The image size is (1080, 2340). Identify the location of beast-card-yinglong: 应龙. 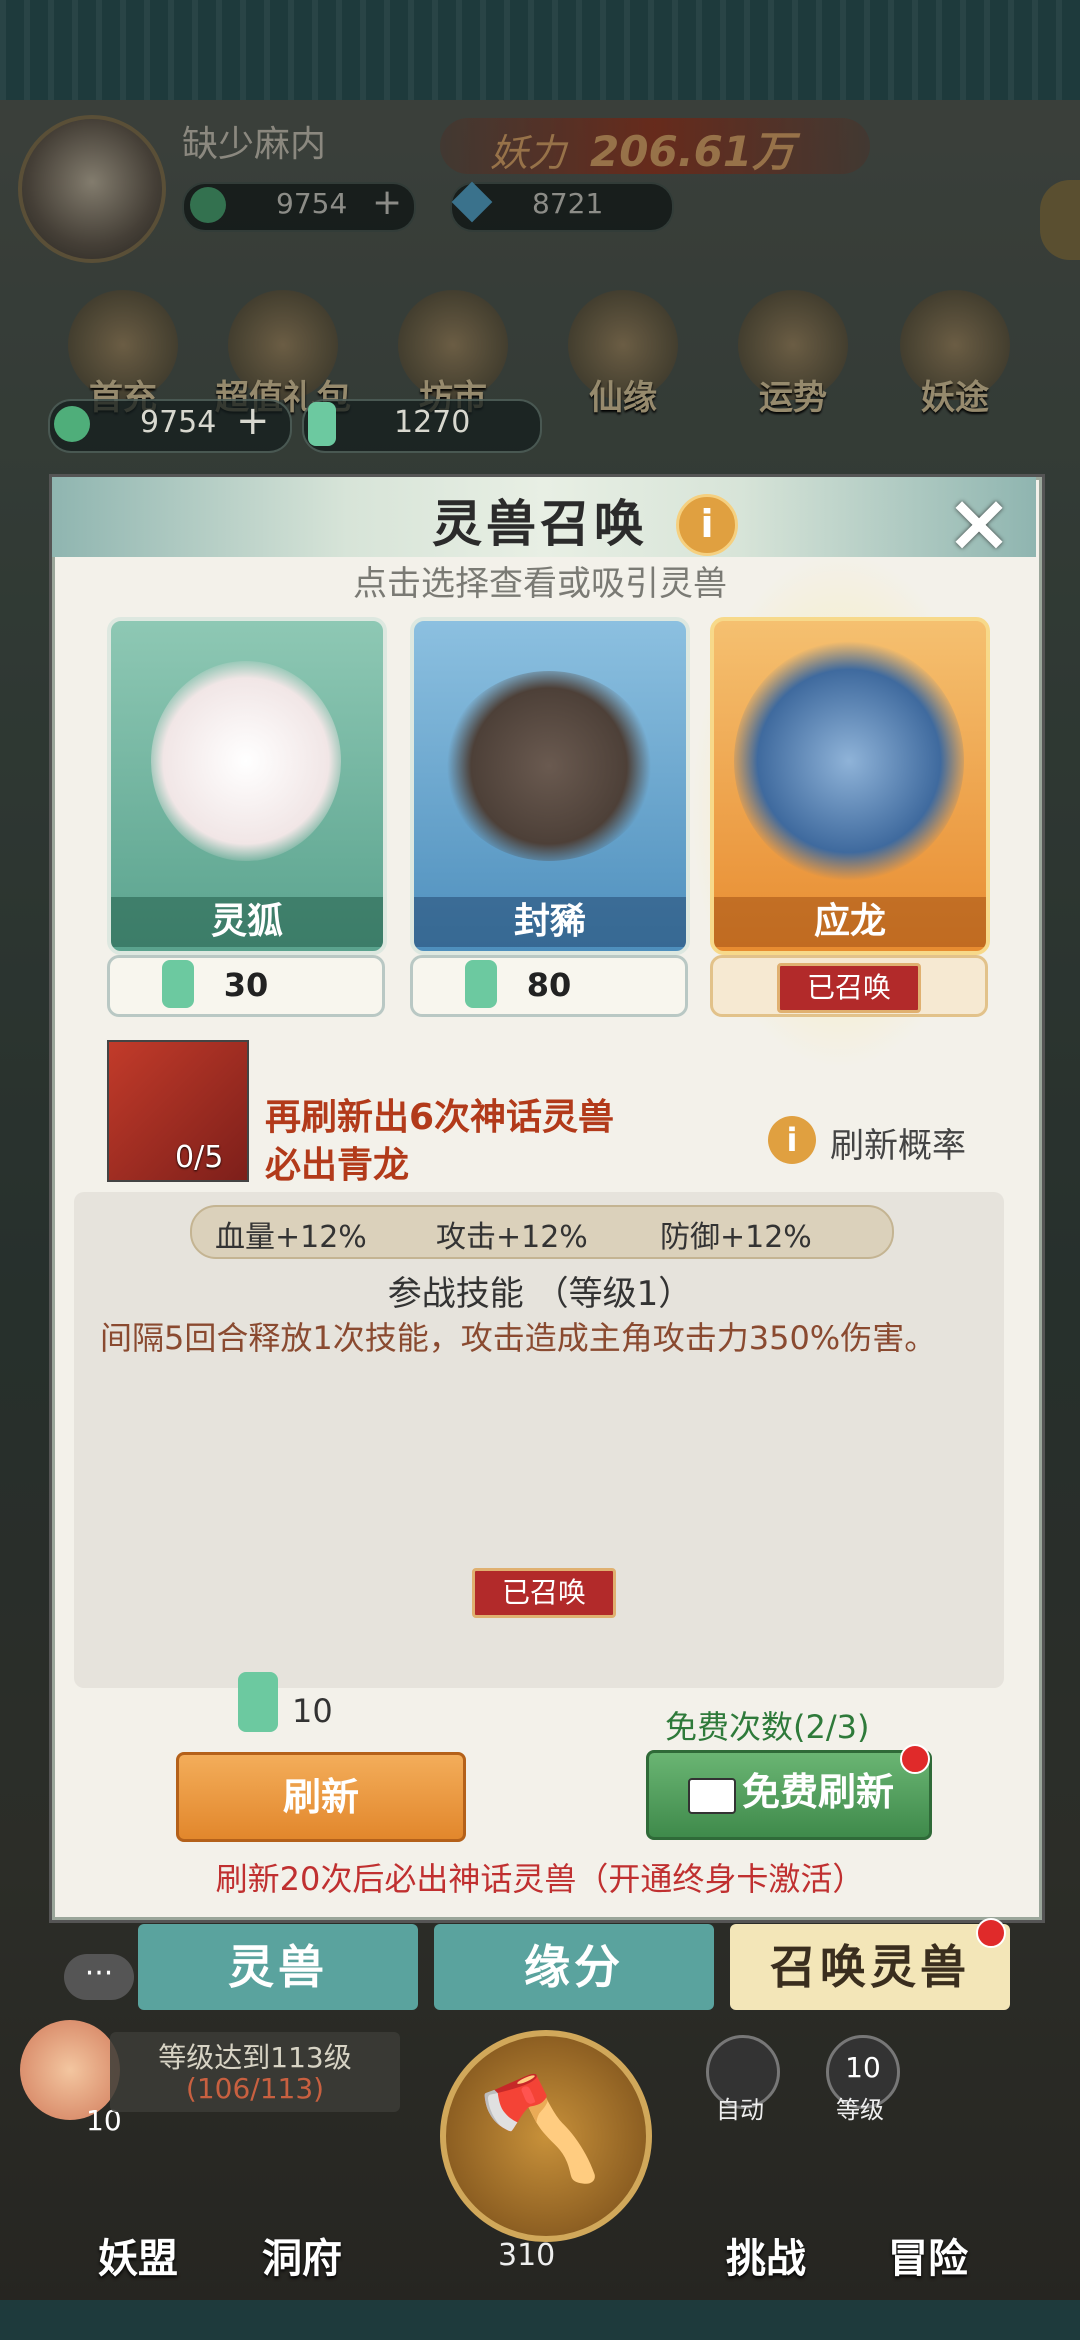
(850, 786).